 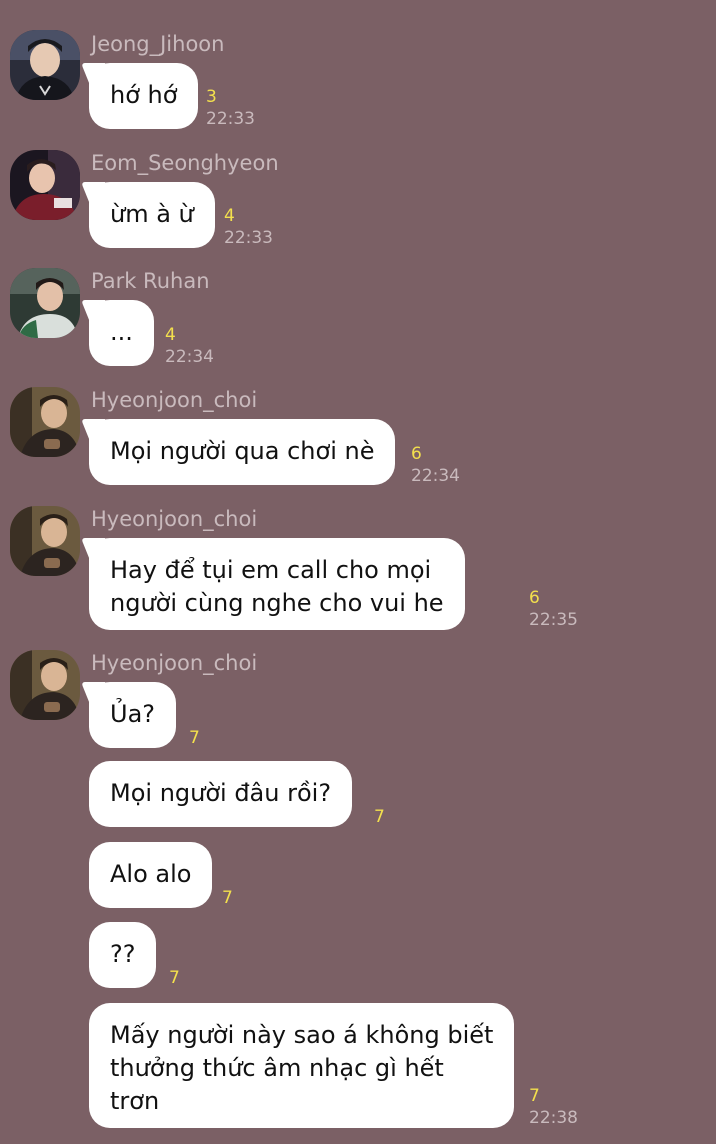 What do you see at coordinates (277, 603) in the screenshot?
I see `message-text: người cùng nghe cho vui he` at bounding box center [277, 603].